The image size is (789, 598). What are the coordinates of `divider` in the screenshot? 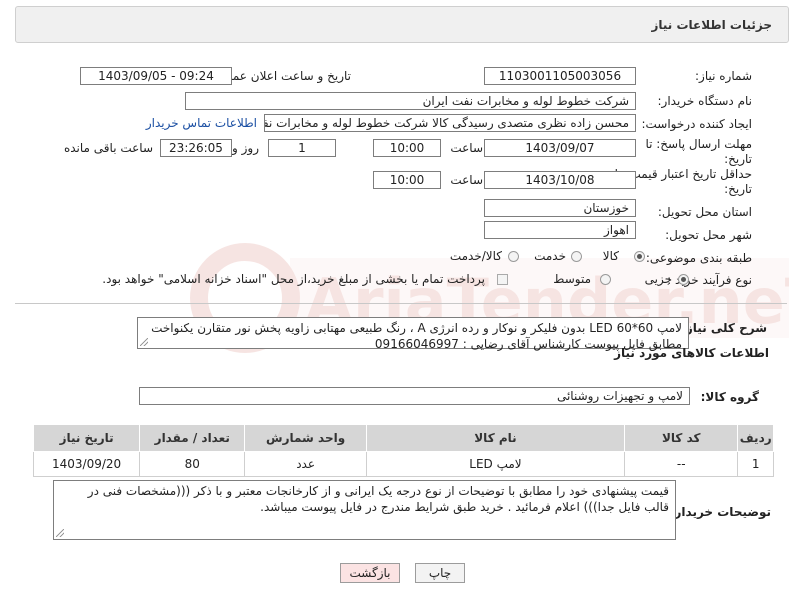 It's located at (401, 303).